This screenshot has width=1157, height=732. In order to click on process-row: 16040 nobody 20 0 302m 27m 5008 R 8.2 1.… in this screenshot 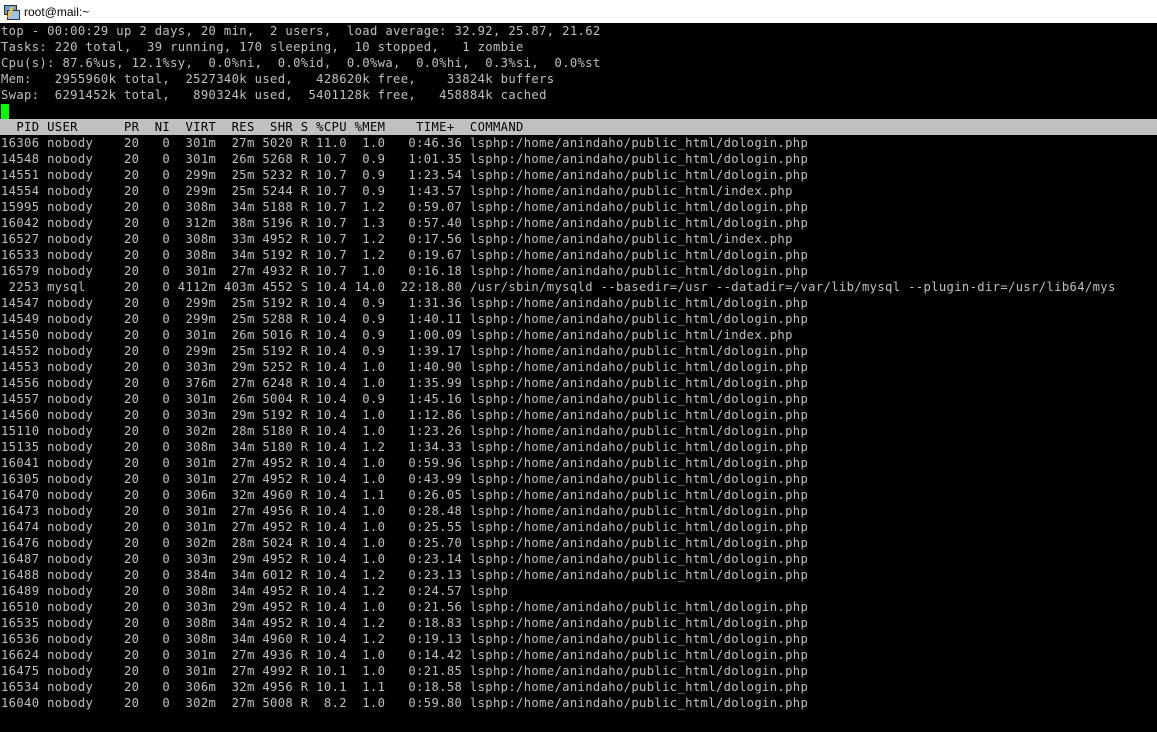, I will do `click(405, 703)`.